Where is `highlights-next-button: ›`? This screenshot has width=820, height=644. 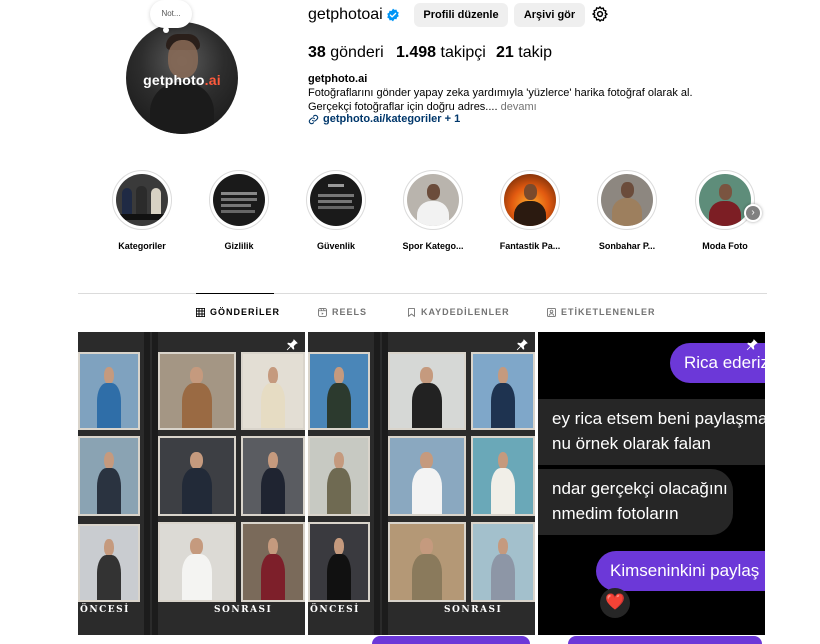
highlights-next-button: › is located at coordinates (753, 213).